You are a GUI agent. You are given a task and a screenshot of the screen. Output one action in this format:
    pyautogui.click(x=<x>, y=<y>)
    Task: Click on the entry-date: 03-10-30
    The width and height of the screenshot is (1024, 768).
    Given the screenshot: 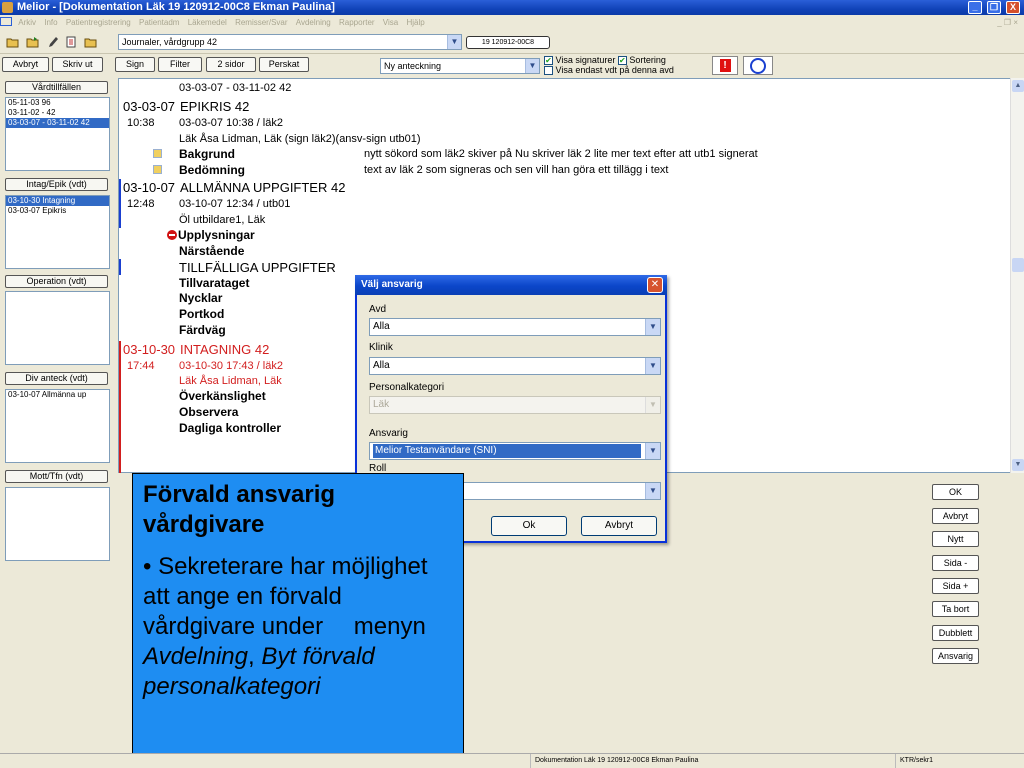 What is the action you would take?
    pyautogui.click(x=149, y=349)
    